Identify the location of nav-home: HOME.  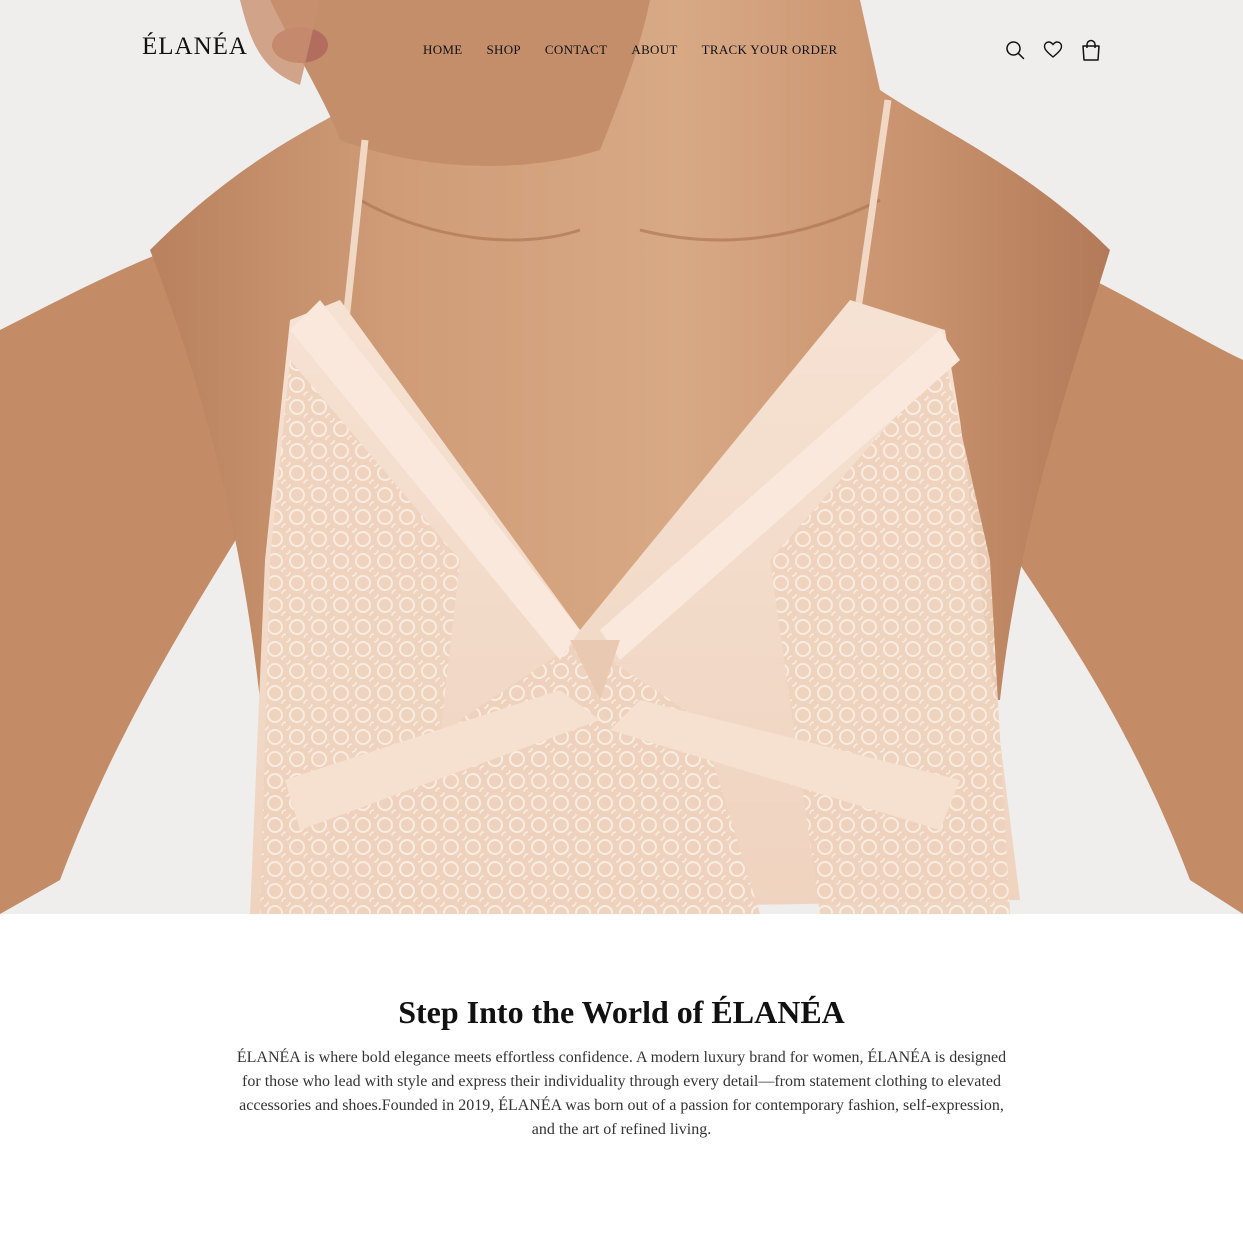
(442, 50).